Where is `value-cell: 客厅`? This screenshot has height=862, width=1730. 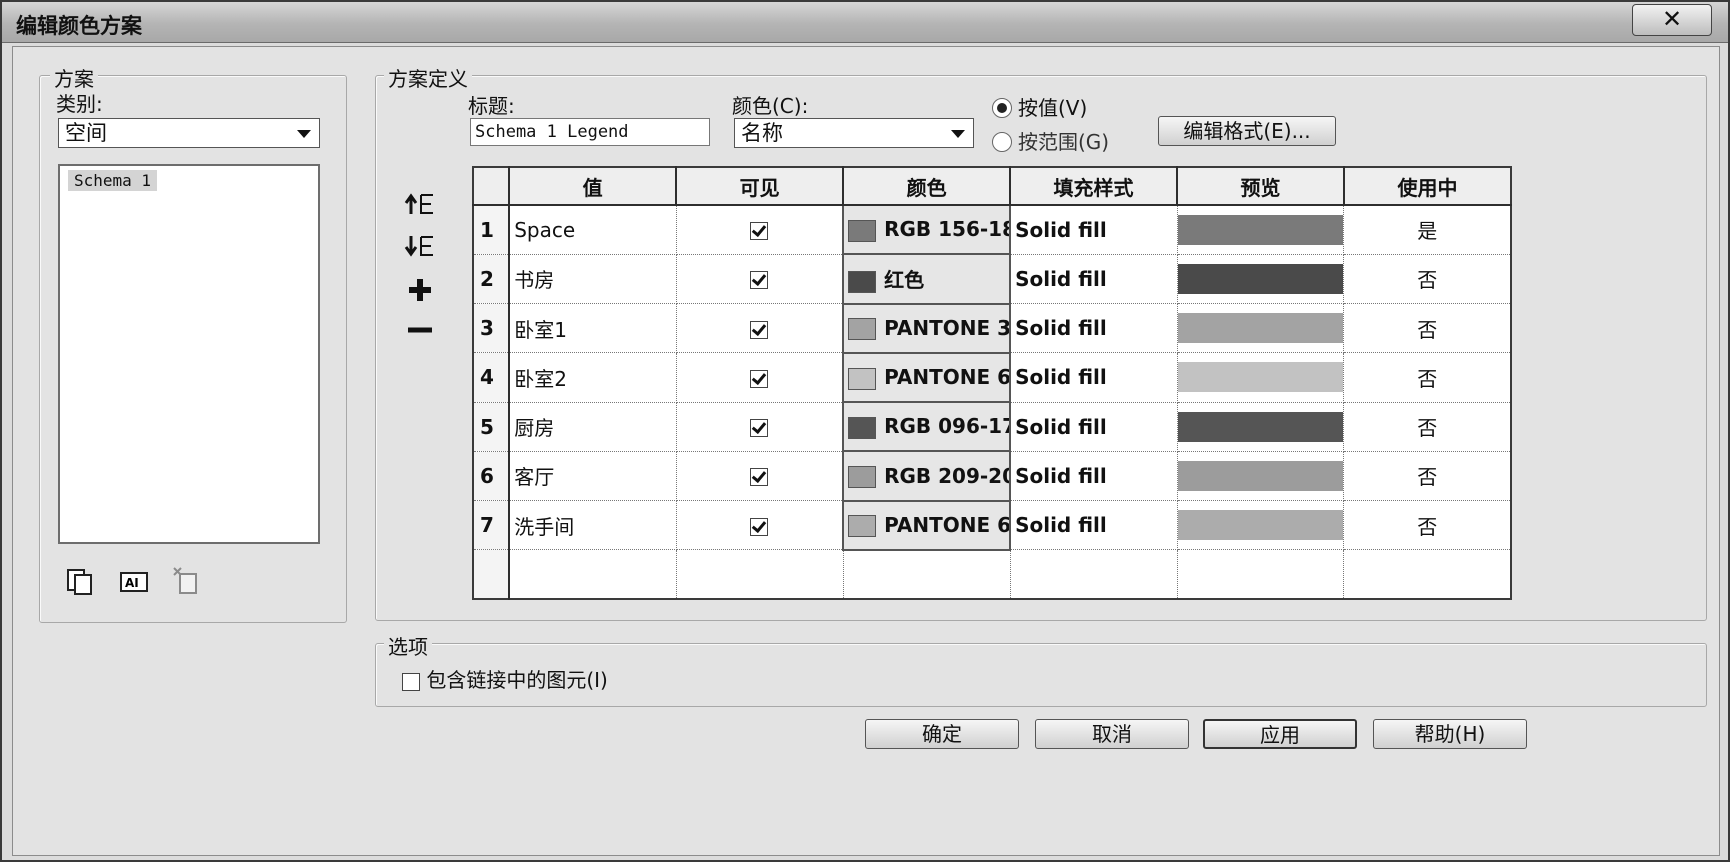
value-cell: 客厅 is located at coordinates (593, 476).